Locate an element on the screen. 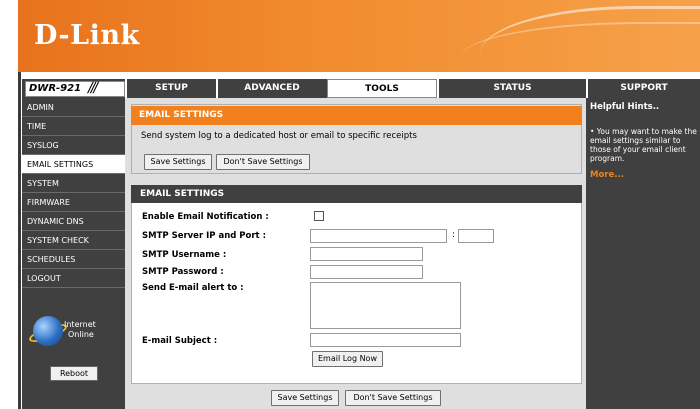 The height and width of the screenshot is (409, 700). save-settings-button-bottom: Save Settings is located at coordinates (305, 398).